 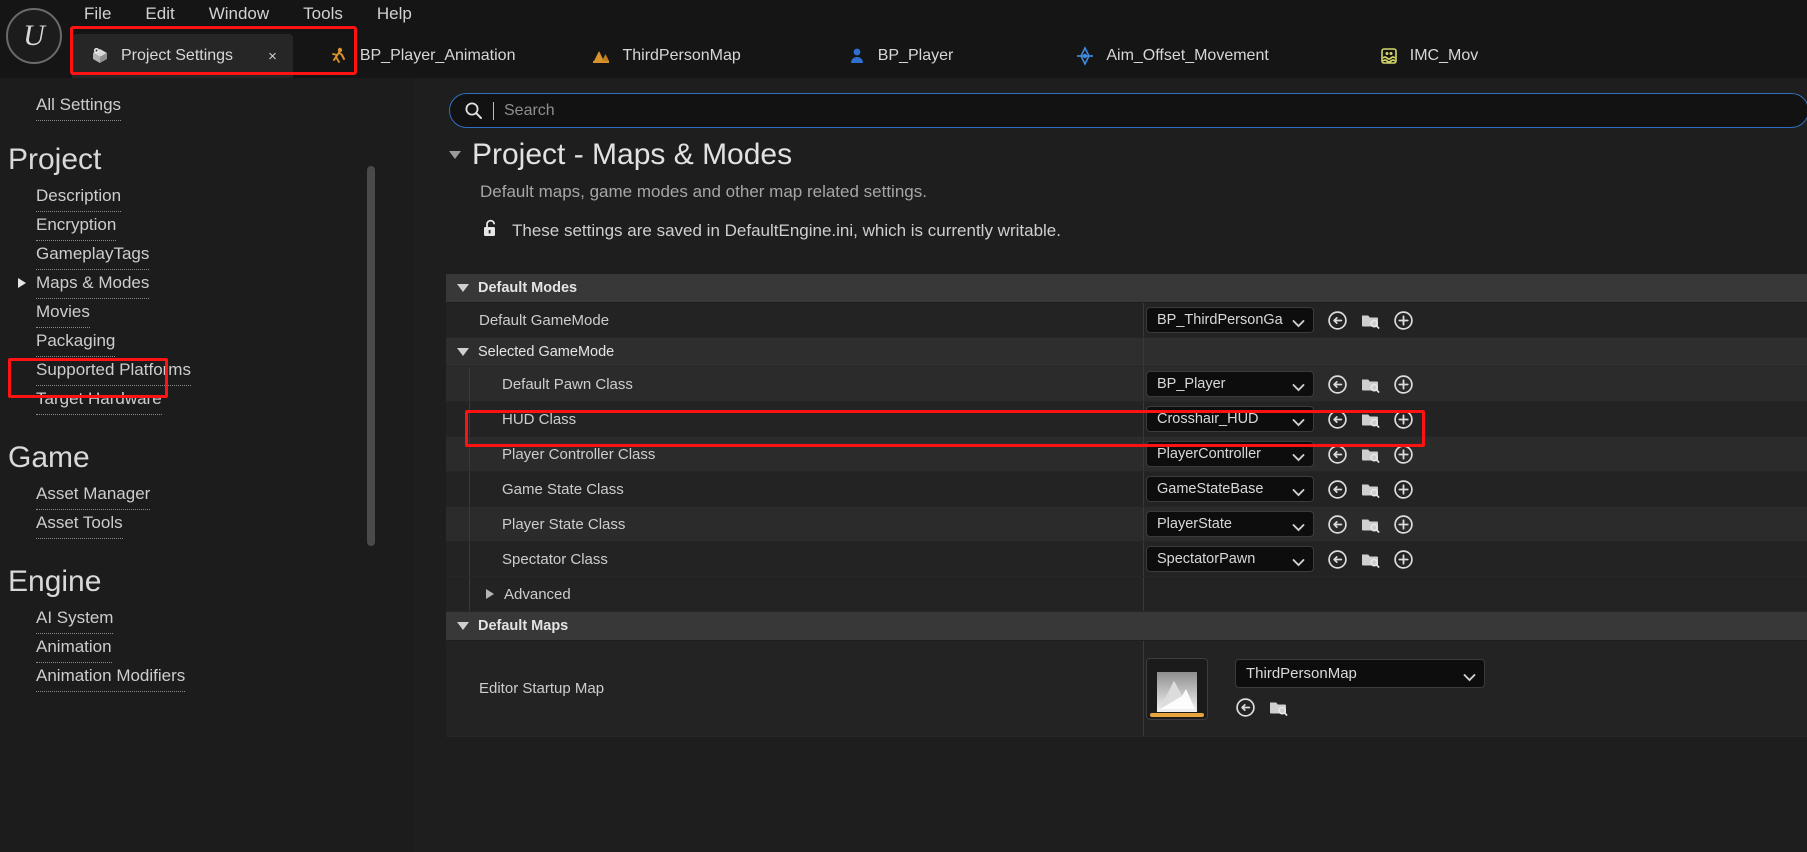 What do you see at coordinates (93, 284) in the screenshot?
I see `sidebar-item-maps-and-modes: Maps & Modes` at bounding box center [93, 284].